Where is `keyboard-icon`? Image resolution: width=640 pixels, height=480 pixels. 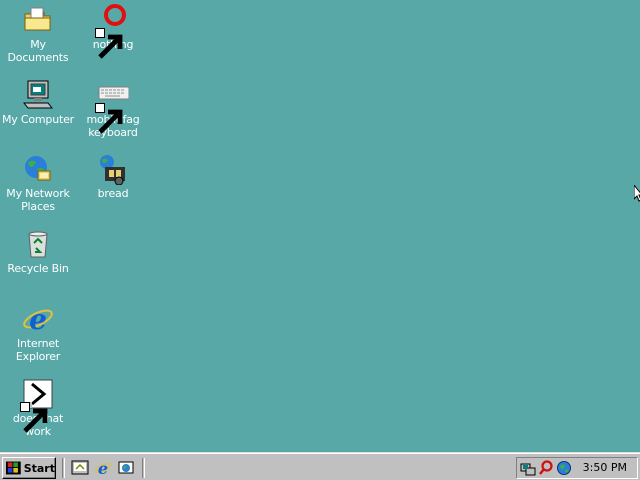 keyboard-icon is located at coordinates (112, 106).